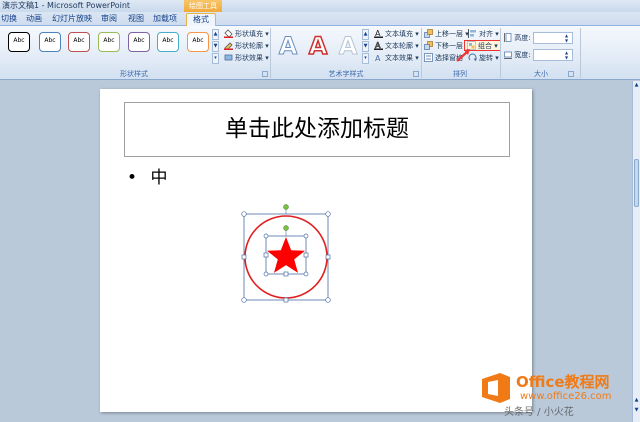  What do you see at coordinates (428, 45) in the screenshot?
I see `send-backward-icon` at bounding box center [428, 45].